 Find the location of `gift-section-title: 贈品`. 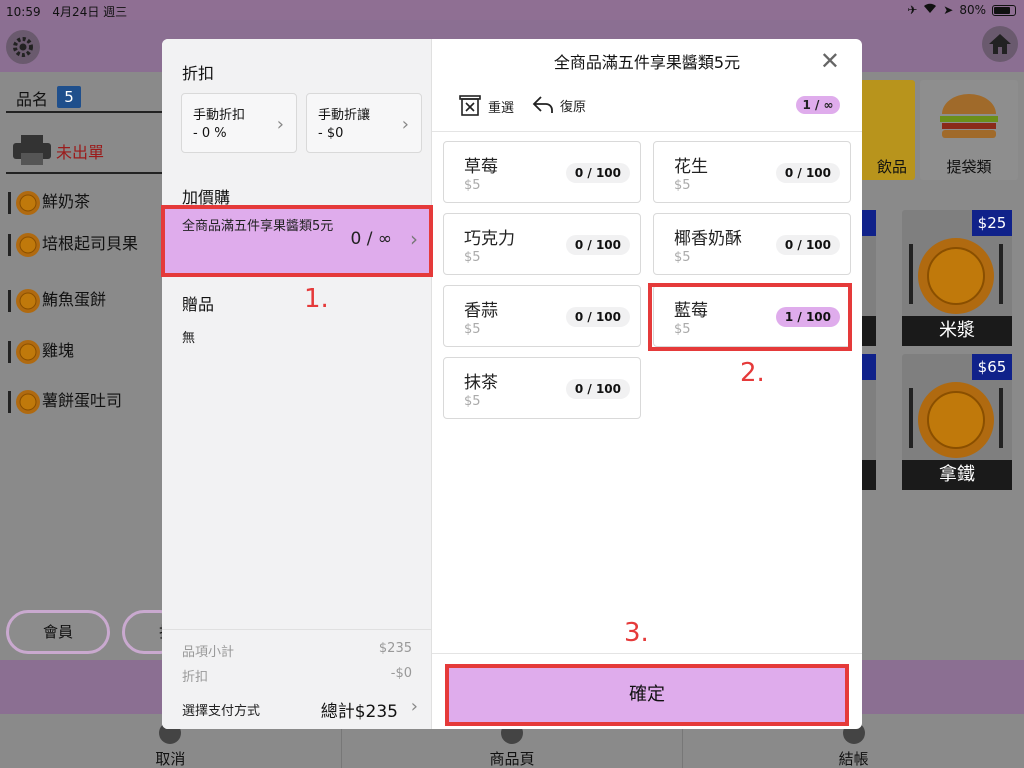

gift-section-title: 贈品 is located at coordinates (198, 304).